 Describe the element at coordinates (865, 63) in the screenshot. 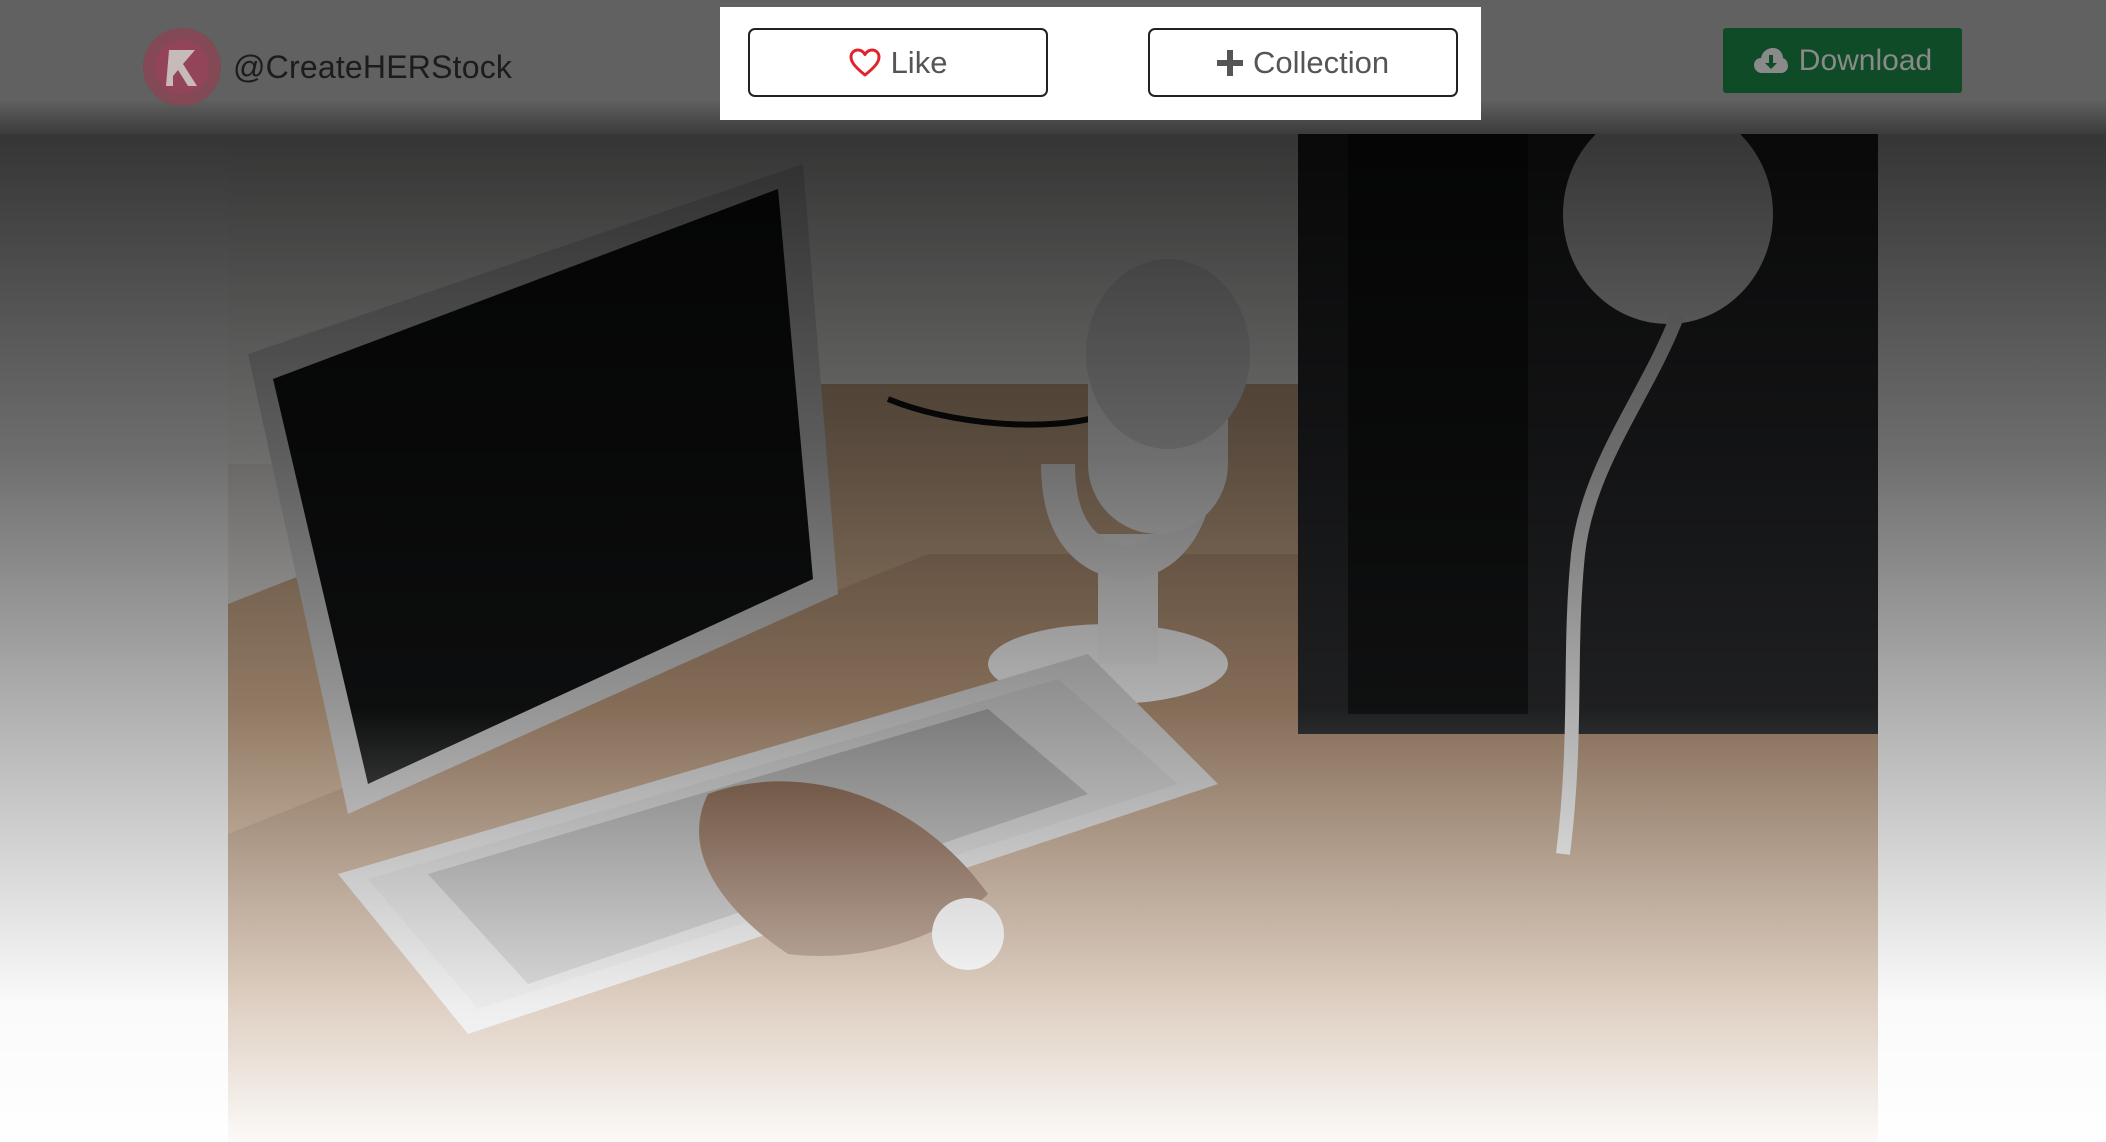

I see `heart-outline-icon` at that location.